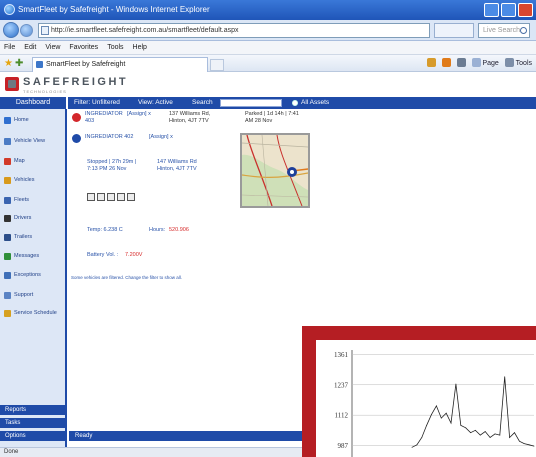 The height and width of the screenshot is (457, 536). I want to click on ie-icon, so click(9, 9).